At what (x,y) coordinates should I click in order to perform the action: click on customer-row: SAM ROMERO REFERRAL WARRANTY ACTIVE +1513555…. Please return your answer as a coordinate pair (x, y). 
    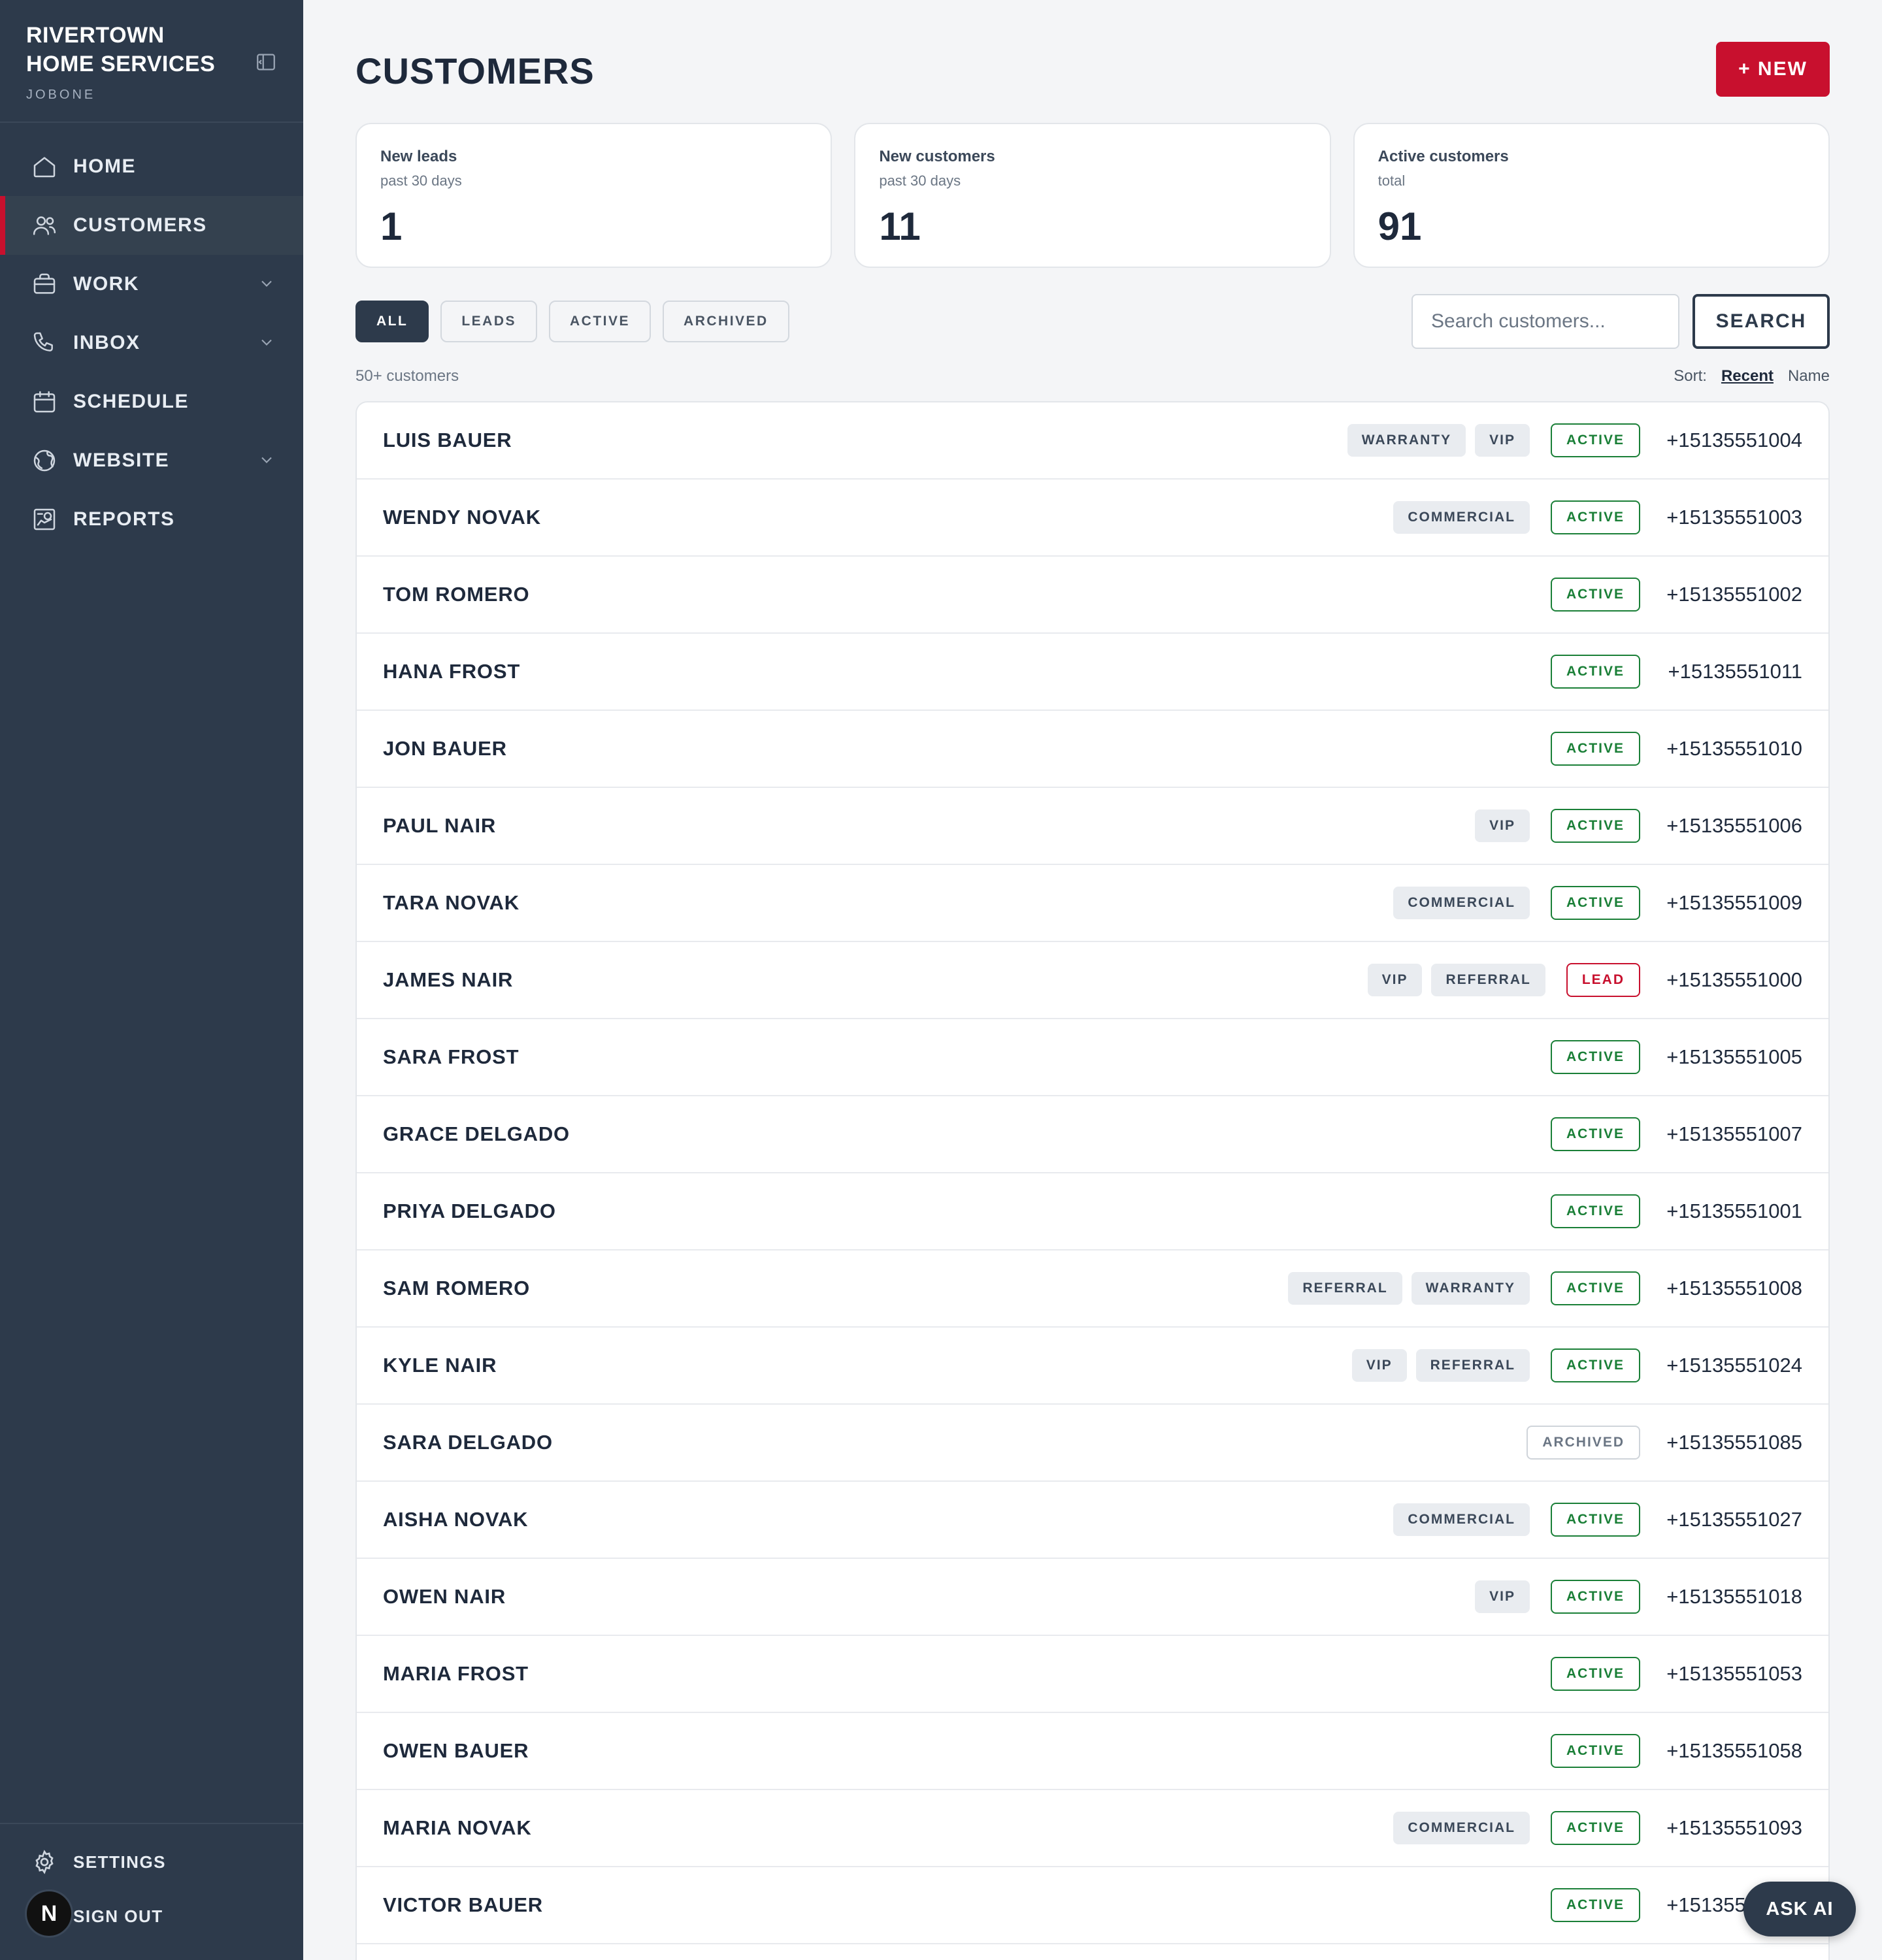
    Looking at the image, I should click on (1092, 1289).